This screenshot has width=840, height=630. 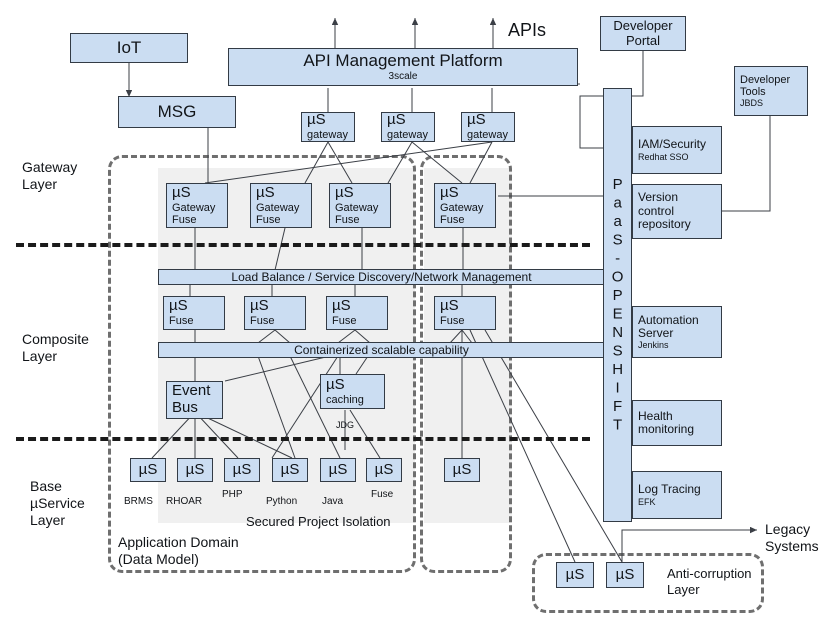 I want to click on log-tracing-subtitle: EFK, so click(x=647, y=501).